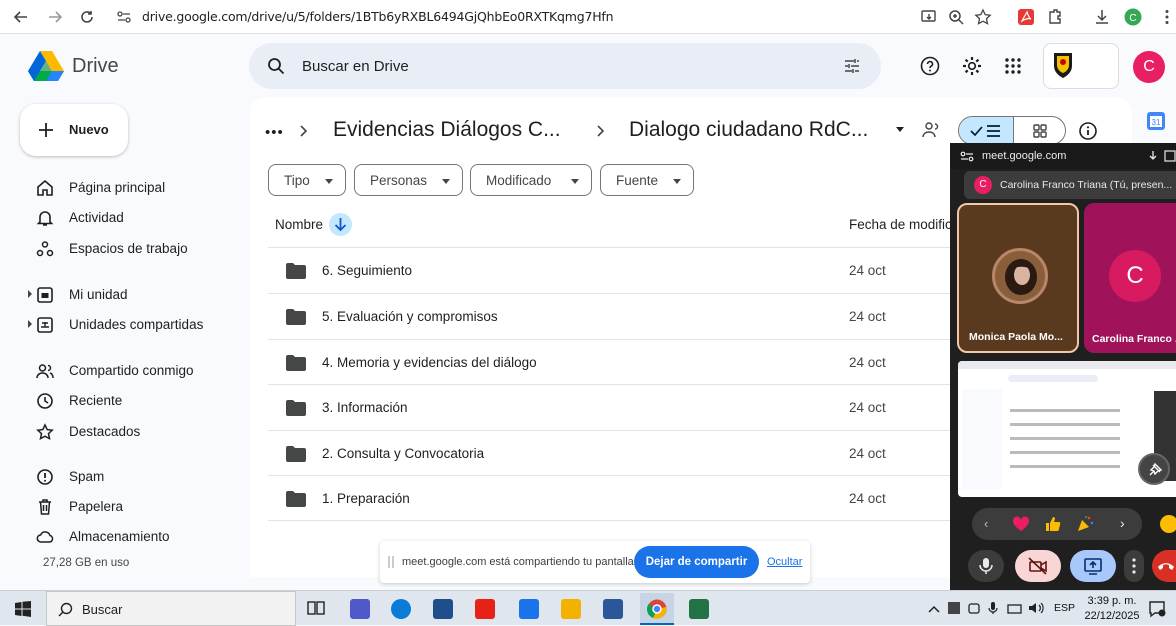 This screenshot has height=626, width=1176. I want to click on sidebar-item-shared-drives: Unidades compartidas, so click(127, 324).